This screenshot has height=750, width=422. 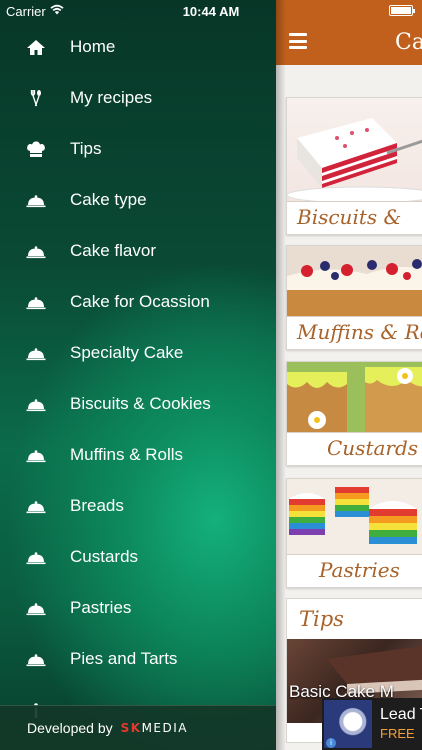 I want to click on fruit-cake-image, so click(x=354, y=281).